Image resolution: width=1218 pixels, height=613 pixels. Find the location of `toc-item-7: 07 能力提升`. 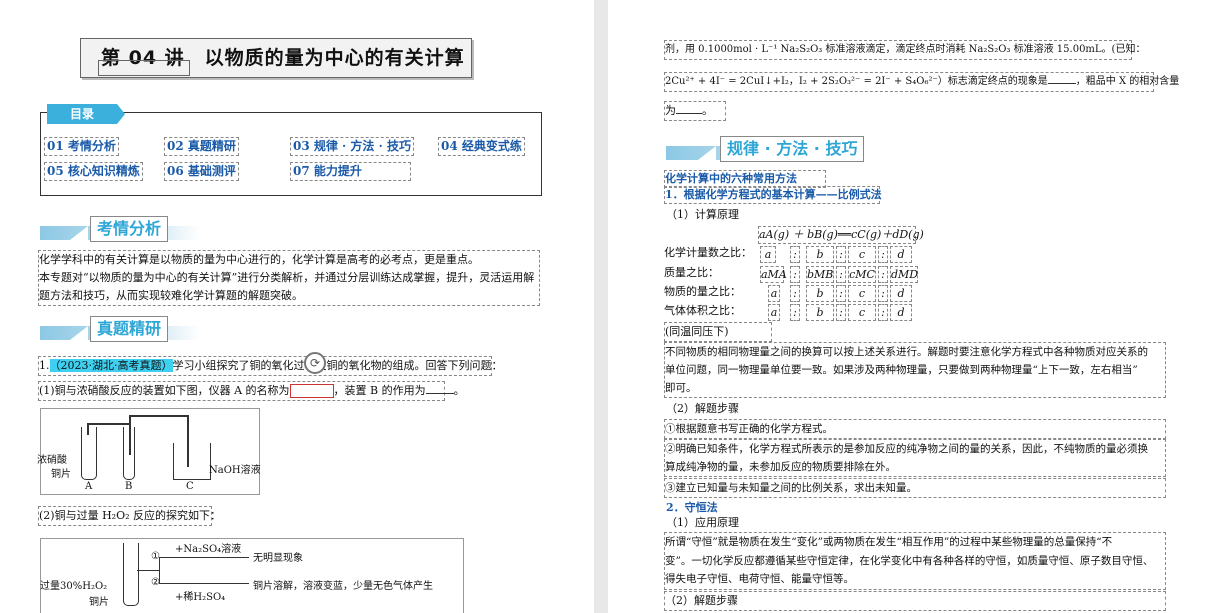

toc-item-7: 07 能力提升 is located at coordinates (350, 171).